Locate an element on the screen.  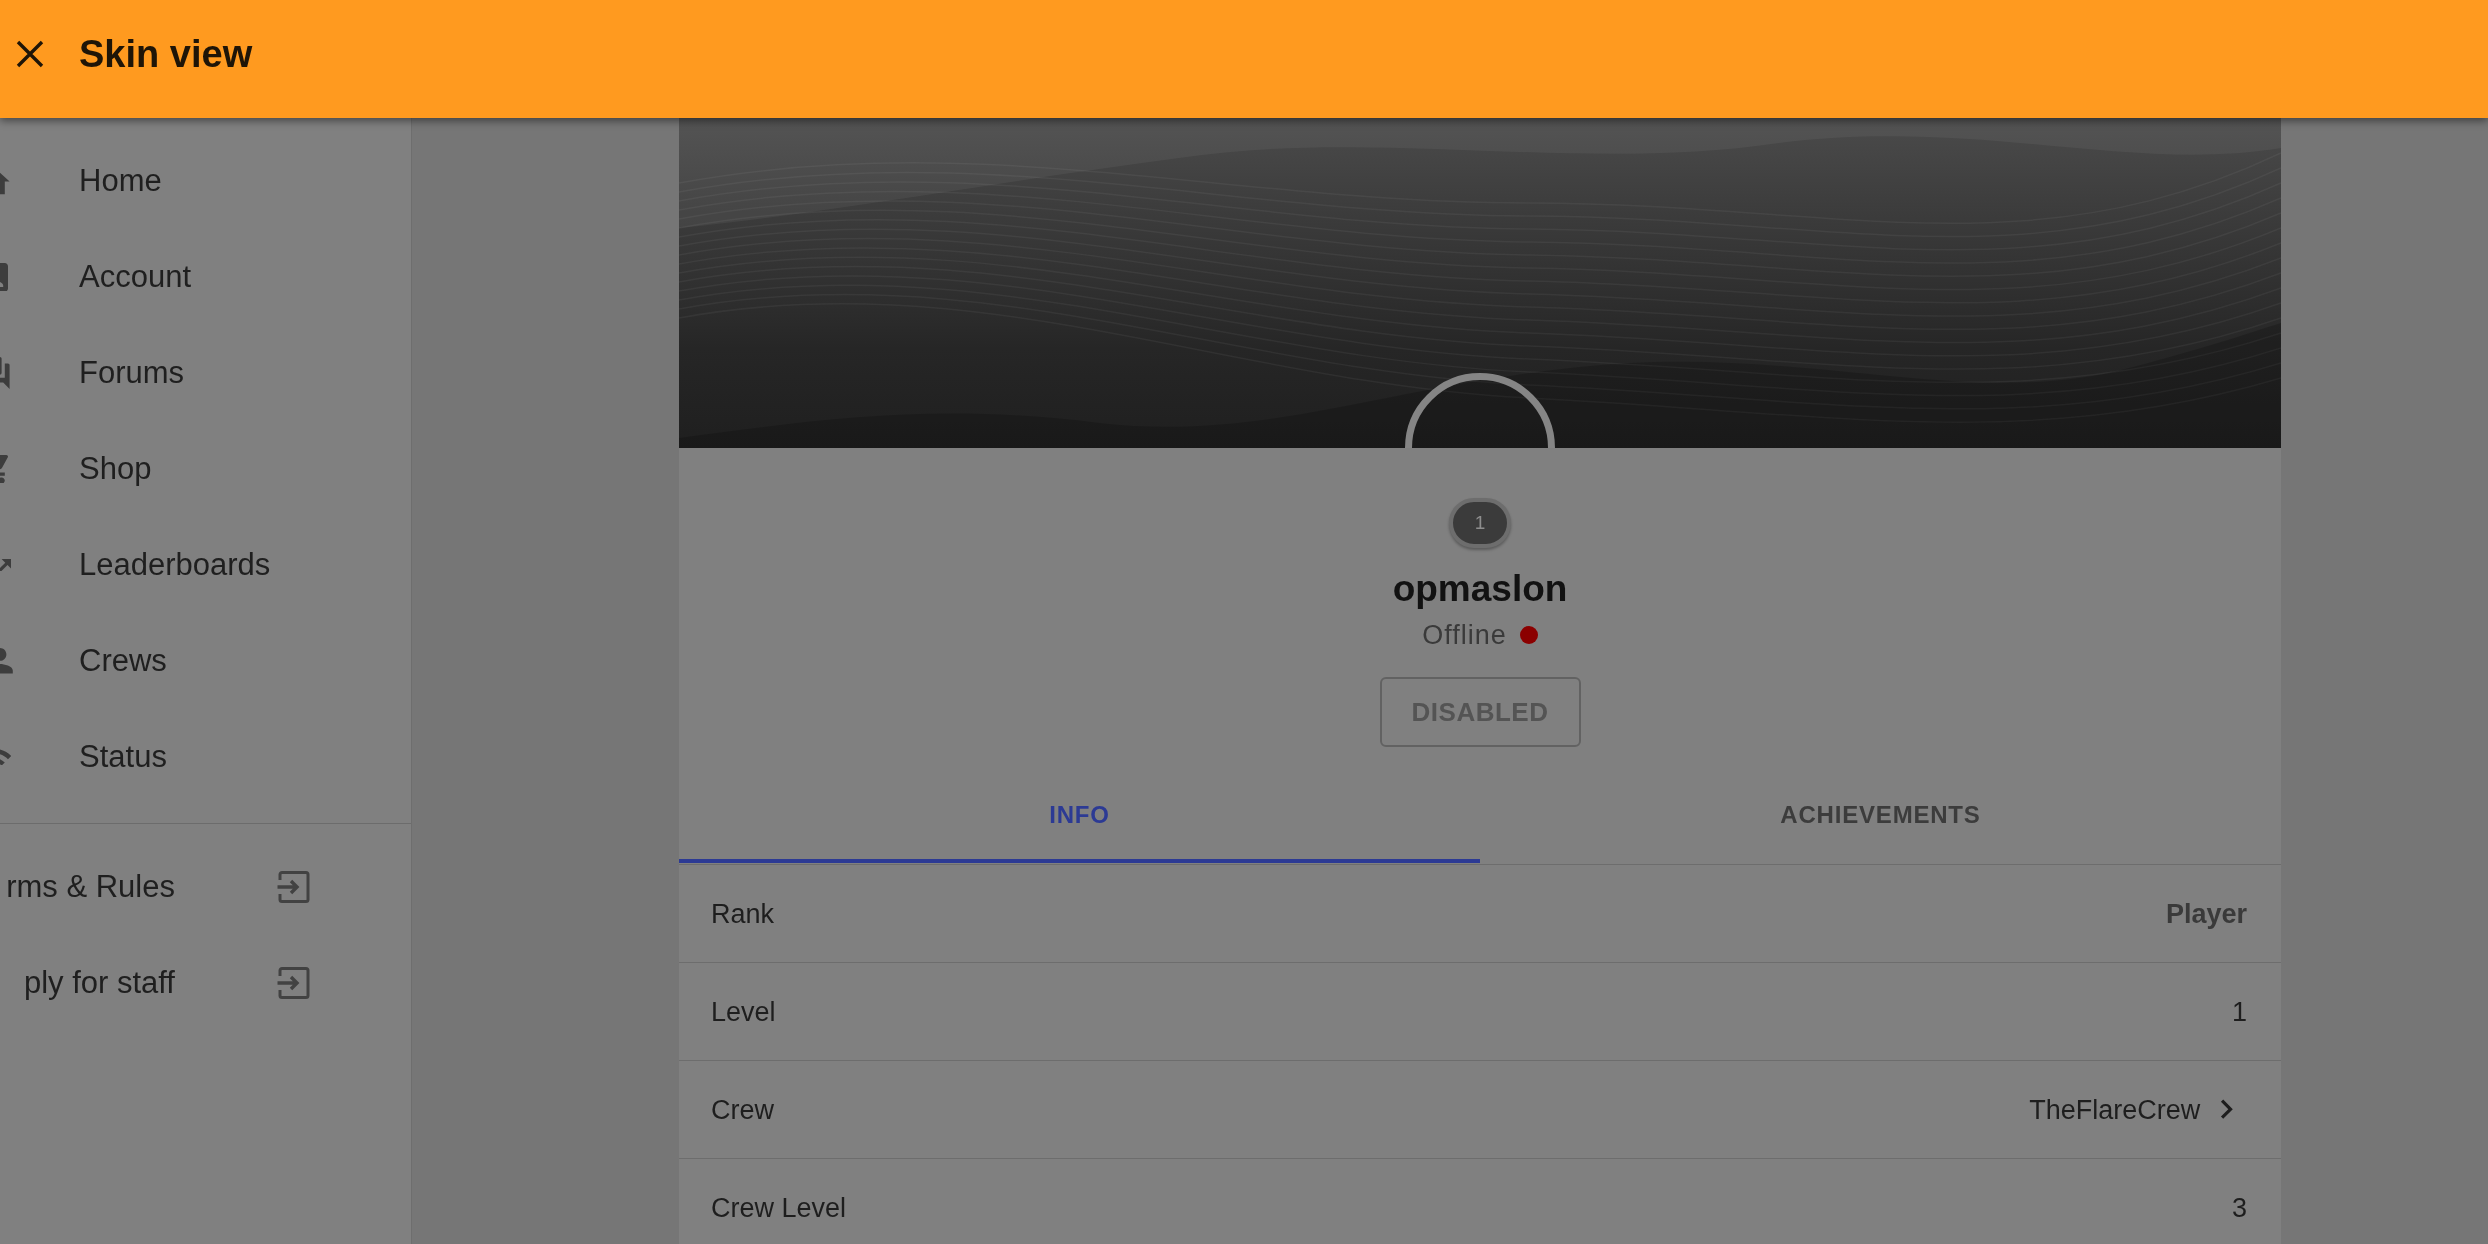
crew-link: TheFlareCrew is located at coordinates (2131, 1109).